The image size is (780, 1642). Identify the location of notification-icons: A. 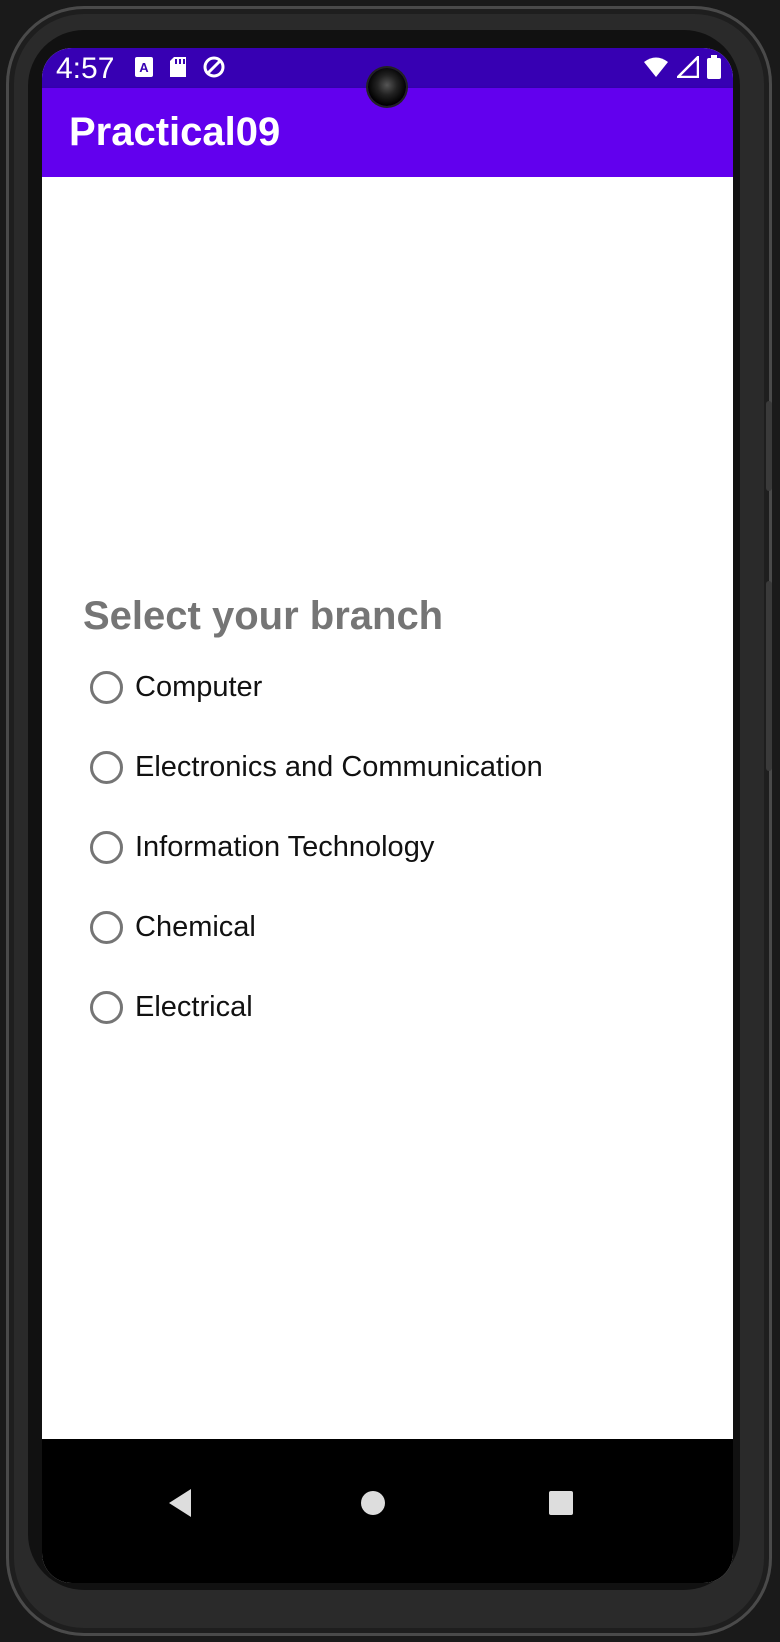
(180, 69).